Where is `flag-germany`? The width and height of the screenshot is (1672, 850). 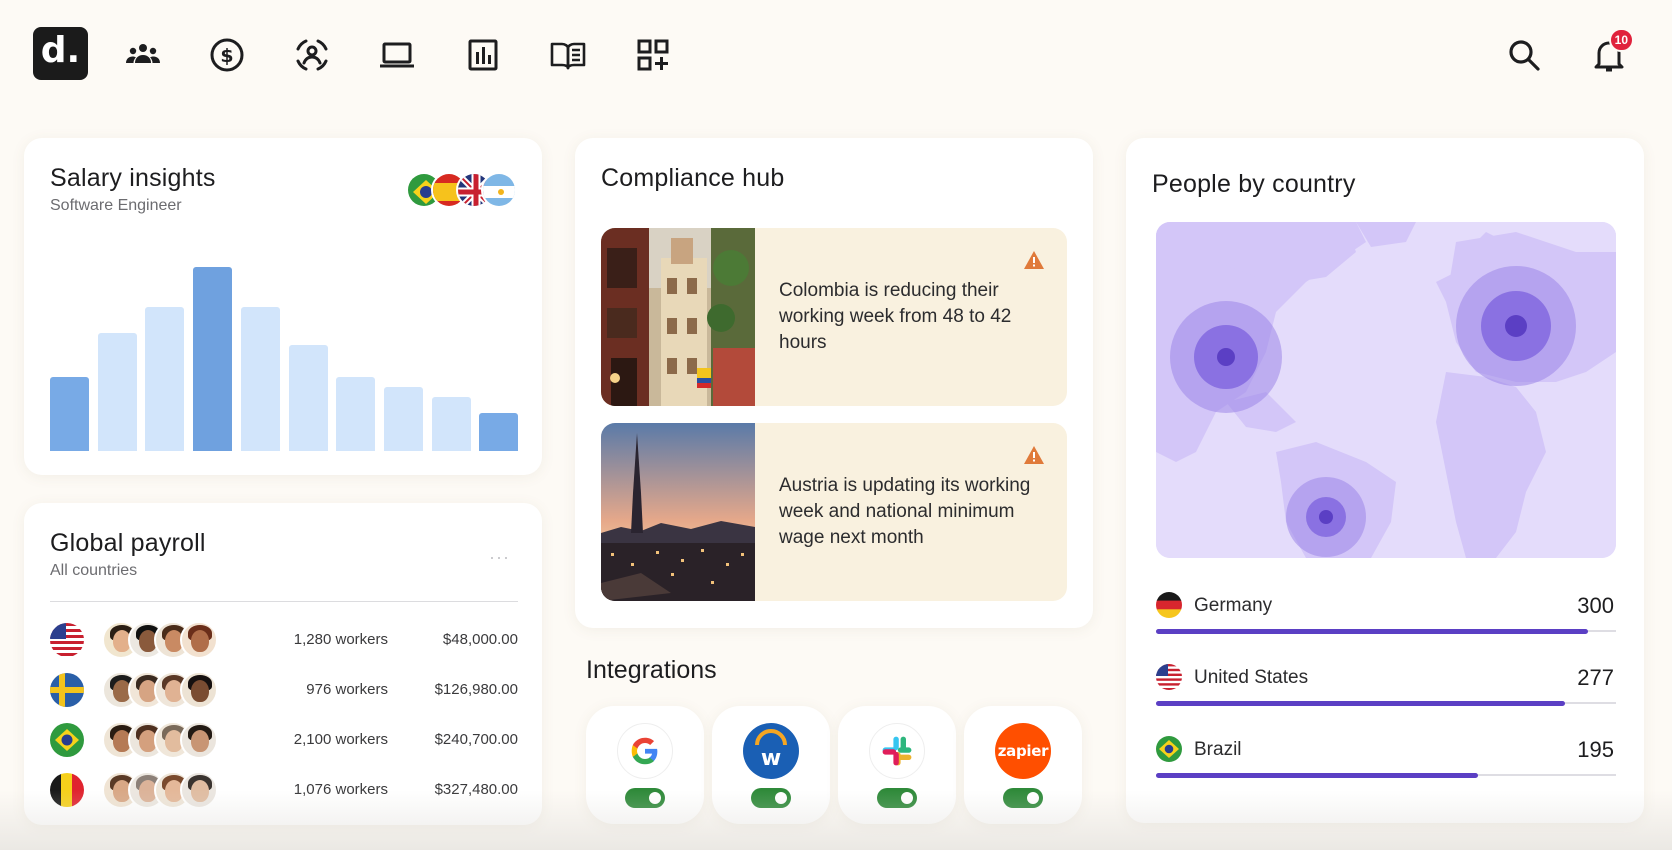 flag-germany is located at coordinates (1169, 605).